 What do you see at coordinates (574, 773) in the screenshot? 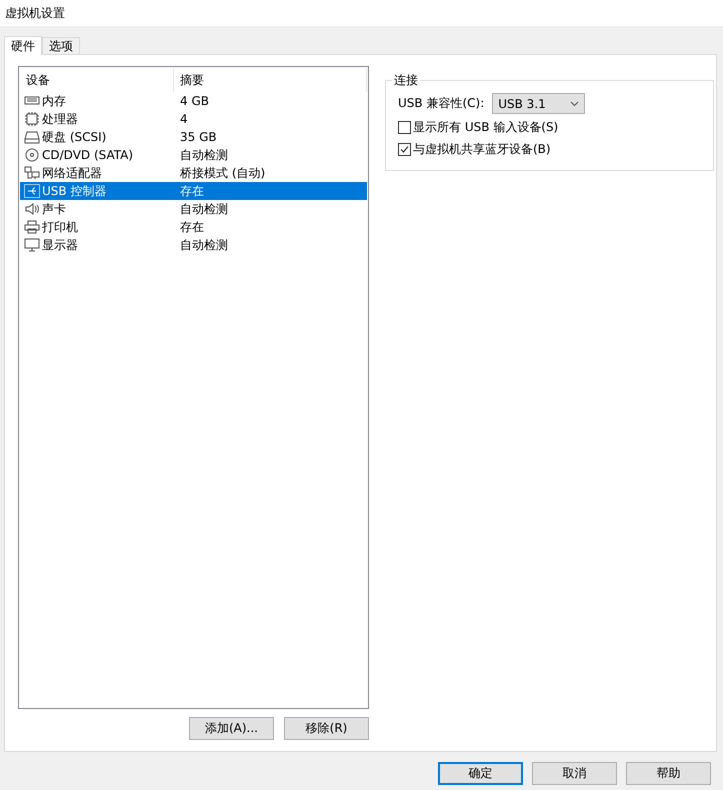
I see `dialog-button: 取消` at bounding box center [574, 773].